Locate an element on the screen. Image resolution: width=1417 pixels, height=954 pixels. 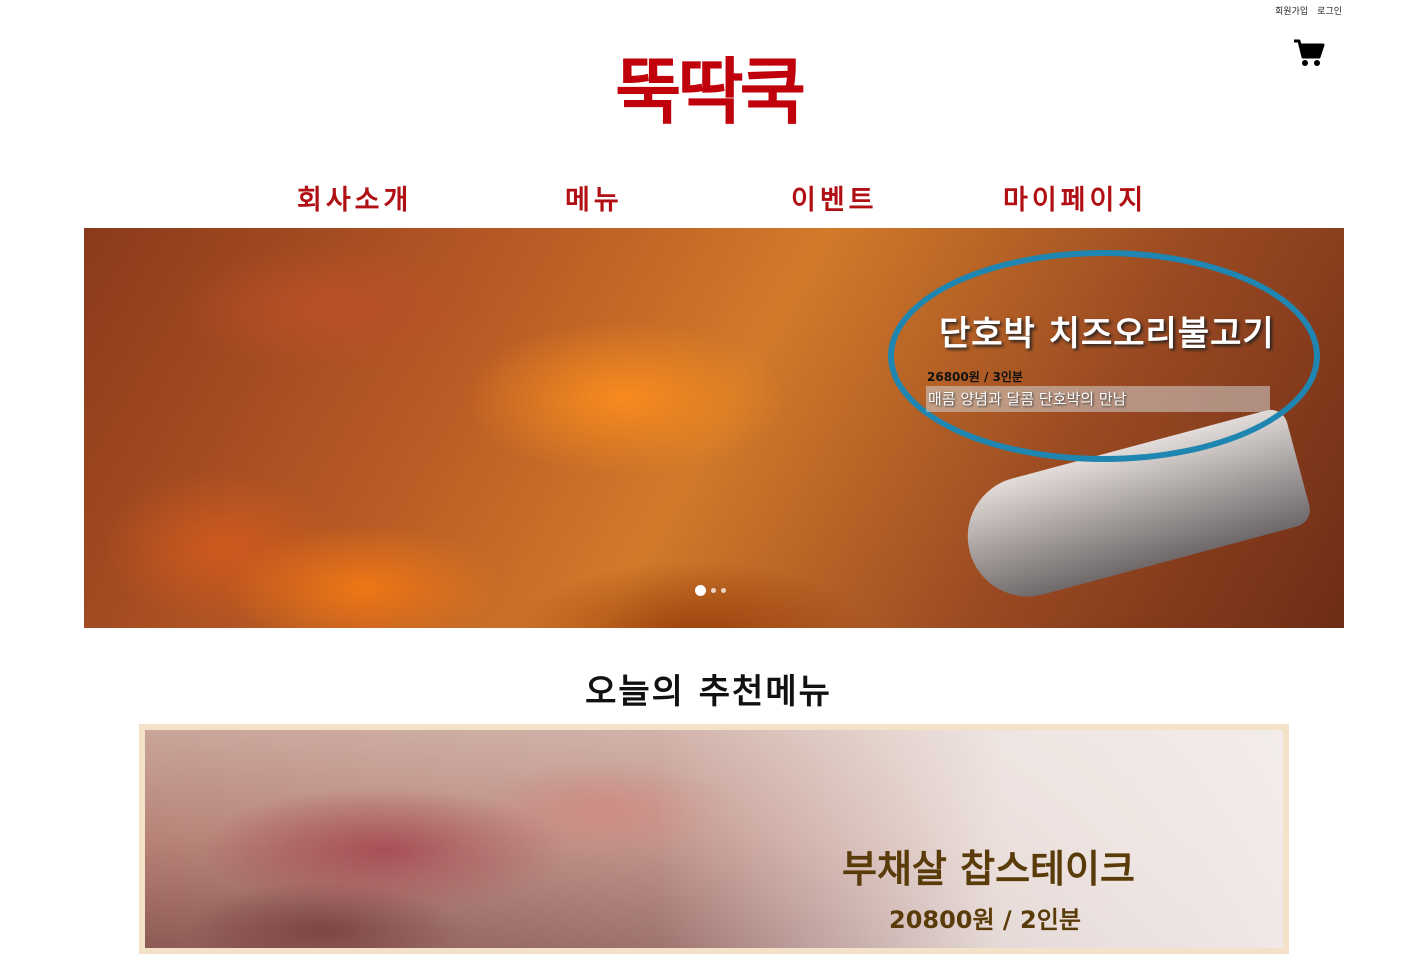
site-logo: 뚝딱쿡 is located at coordinates (708, 92).